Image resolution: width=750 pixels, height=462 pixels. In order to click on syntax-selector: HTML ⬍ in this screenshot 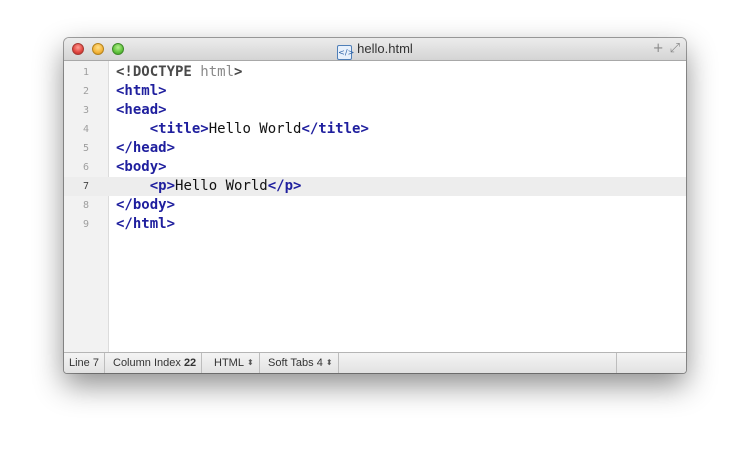, I will do `click(234, 363)`.